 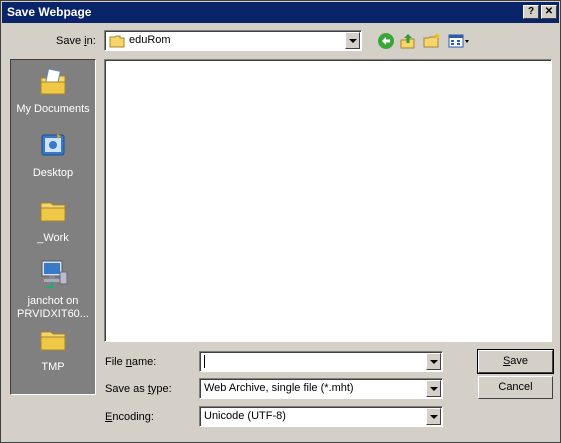 I want to click on file-name-label: File name:, so click(x=131, y=362).